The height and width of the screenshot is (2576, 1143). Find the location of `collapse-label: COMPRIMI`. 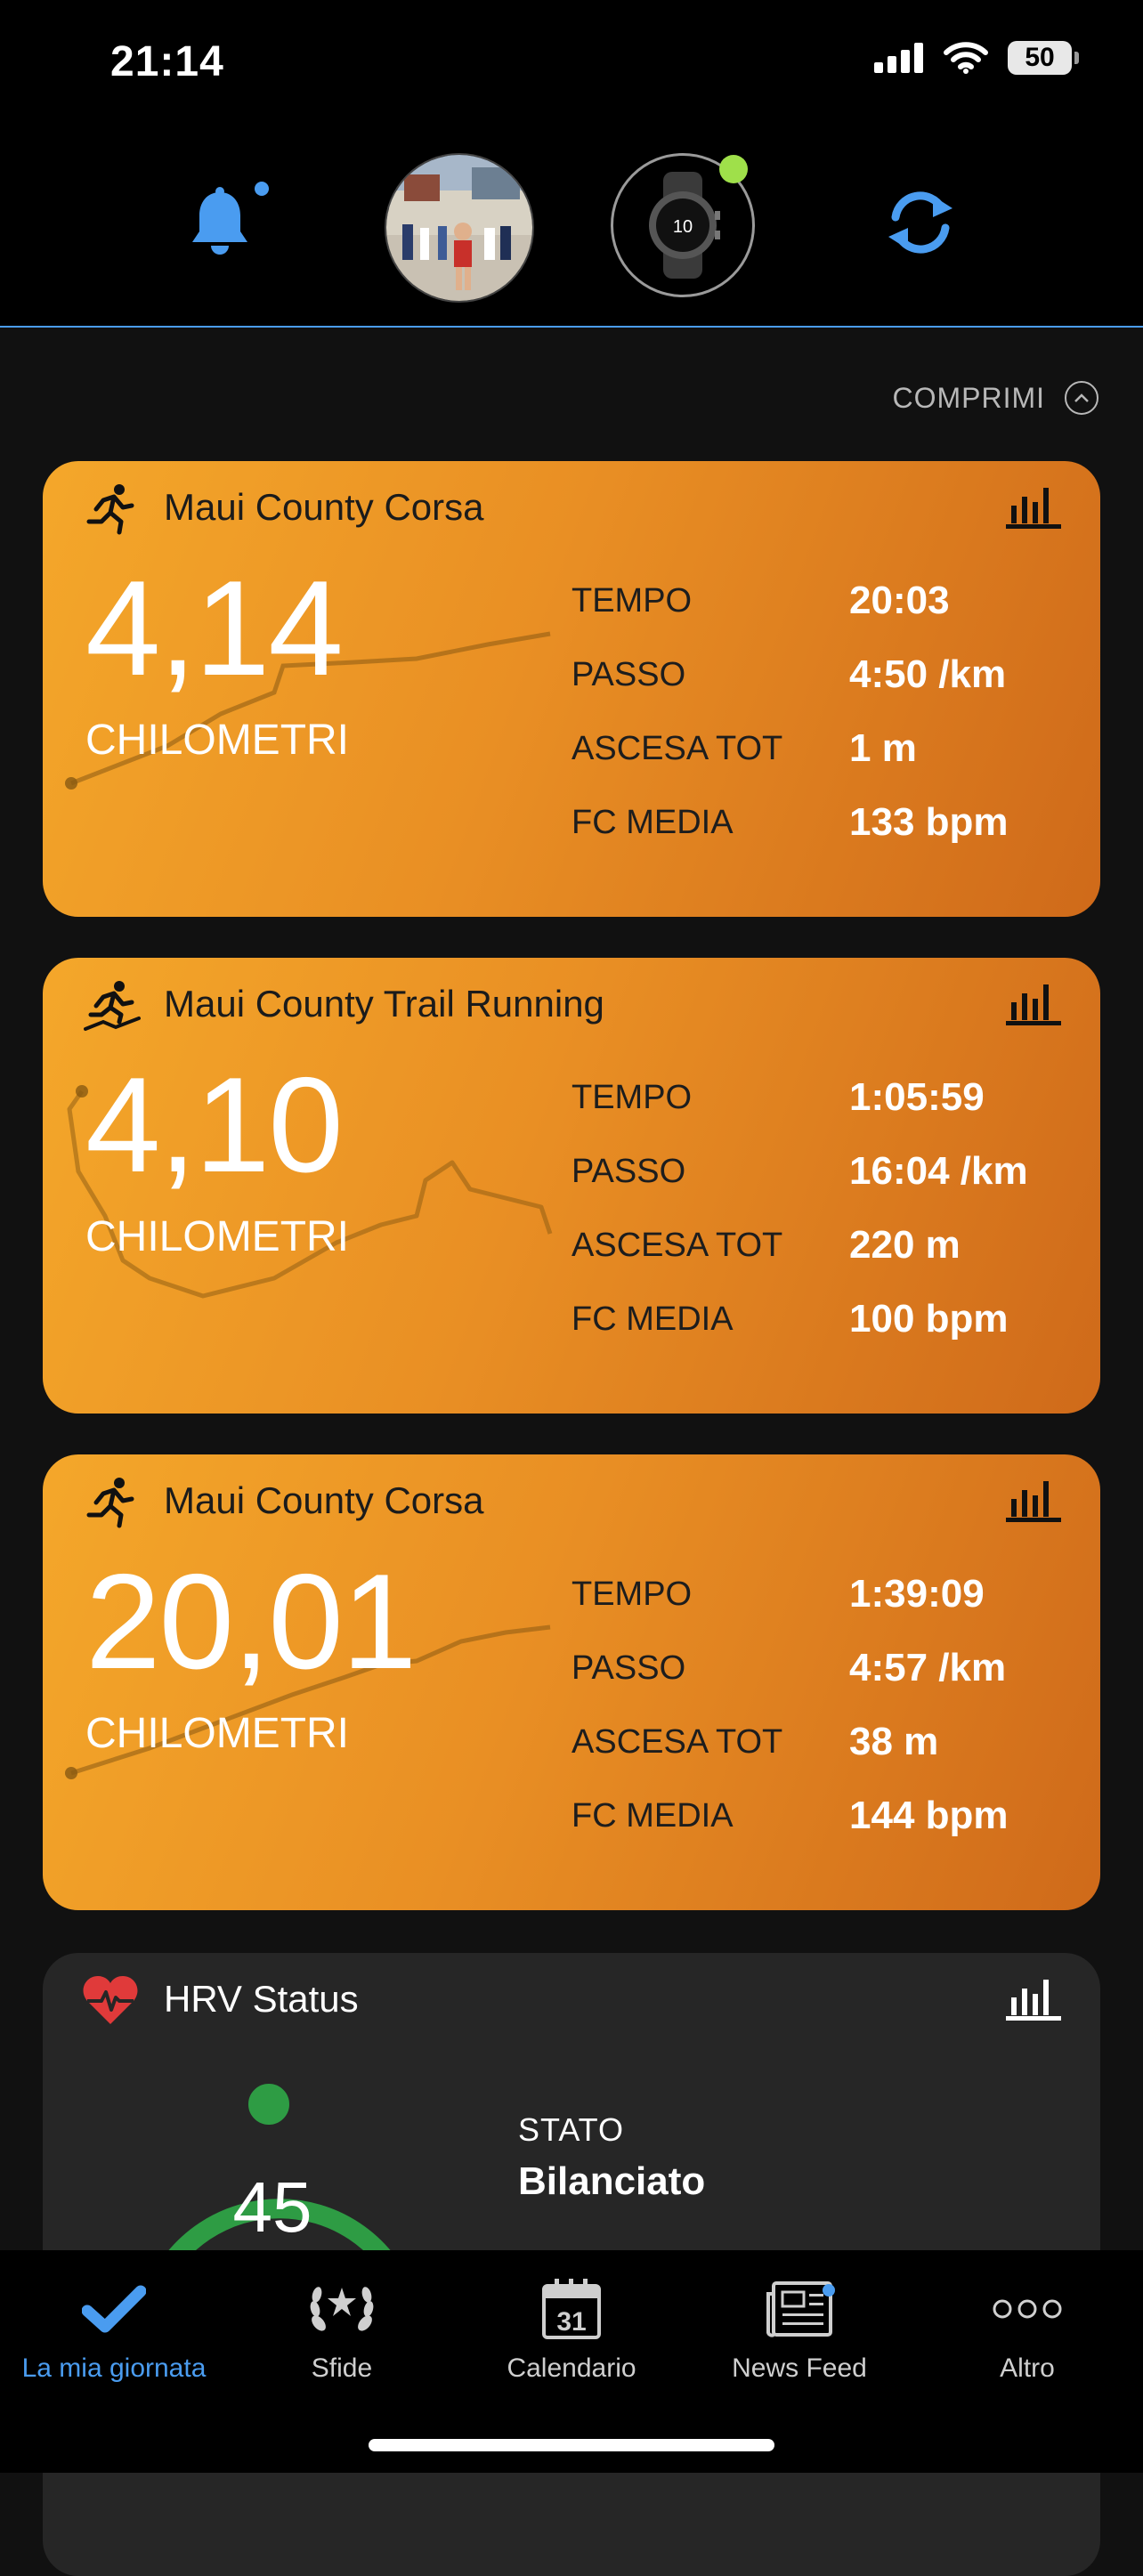

collapse-label: COMPRIMI is located at coordinates (968, 397).